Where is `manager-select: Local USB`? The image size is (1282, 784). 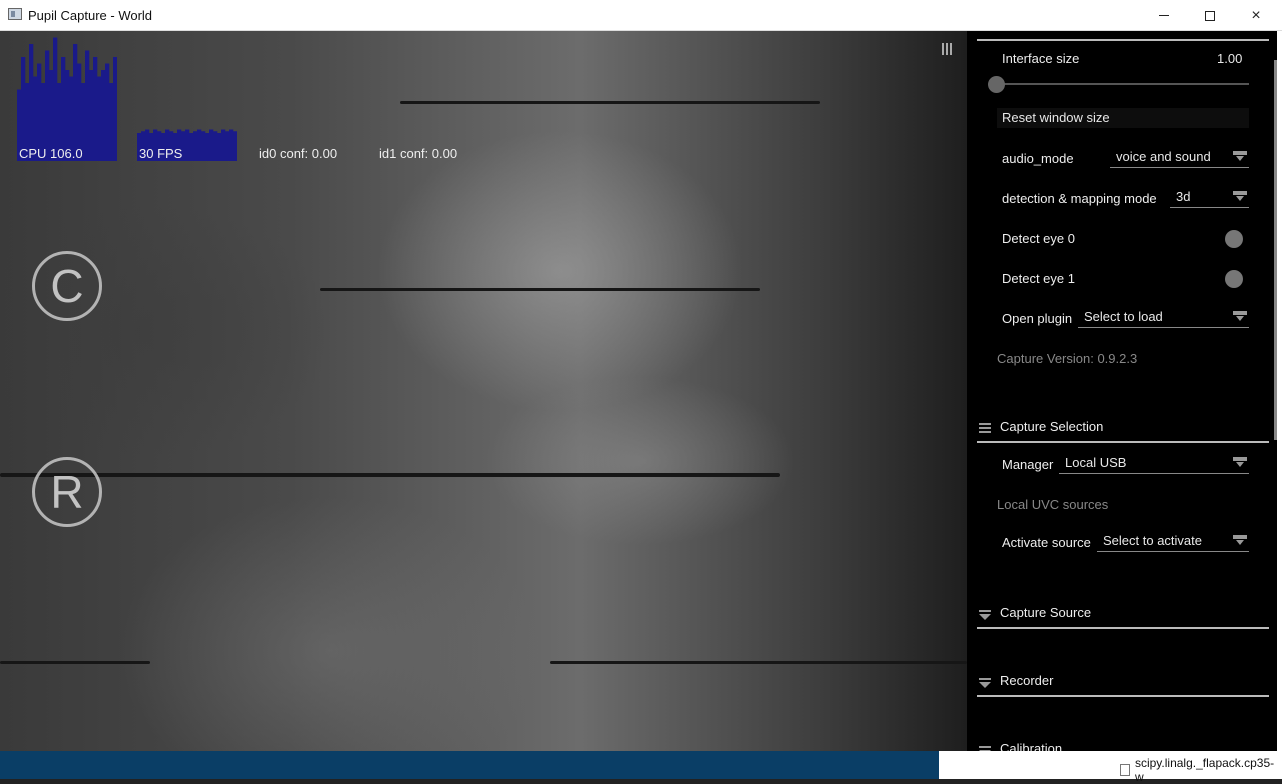
manager-select: Local USB is located at coordinates (1154, 464).